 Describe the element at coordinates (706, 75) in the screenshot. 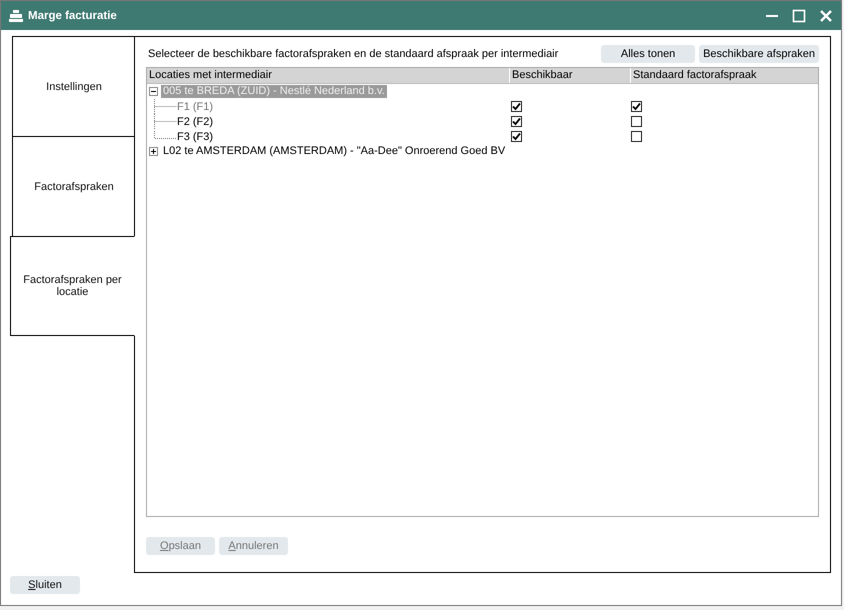

I see `column-header: Standaard factorafspraak` at that location.